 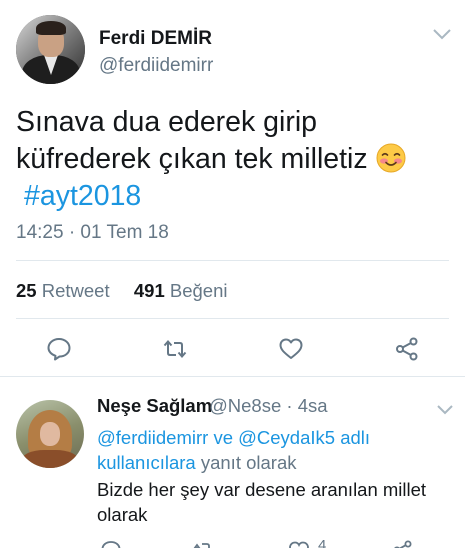 I want to click on reply-like-count: 4, so click(x=322, y=542).